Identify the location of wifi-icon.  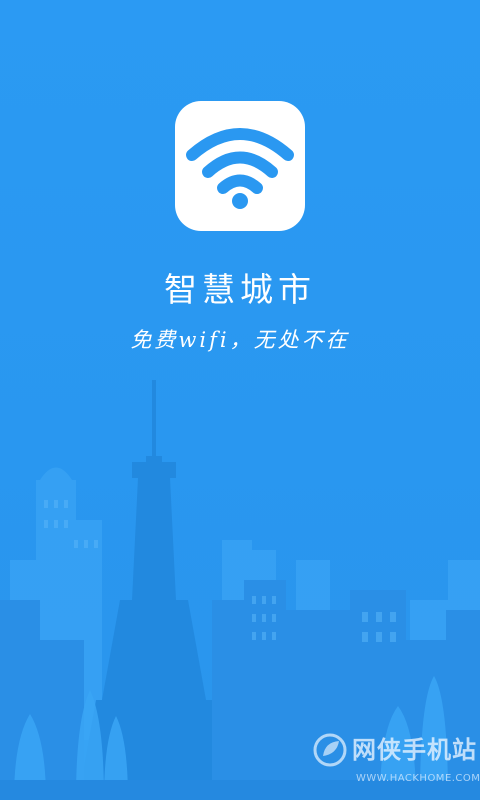
(240, 168).